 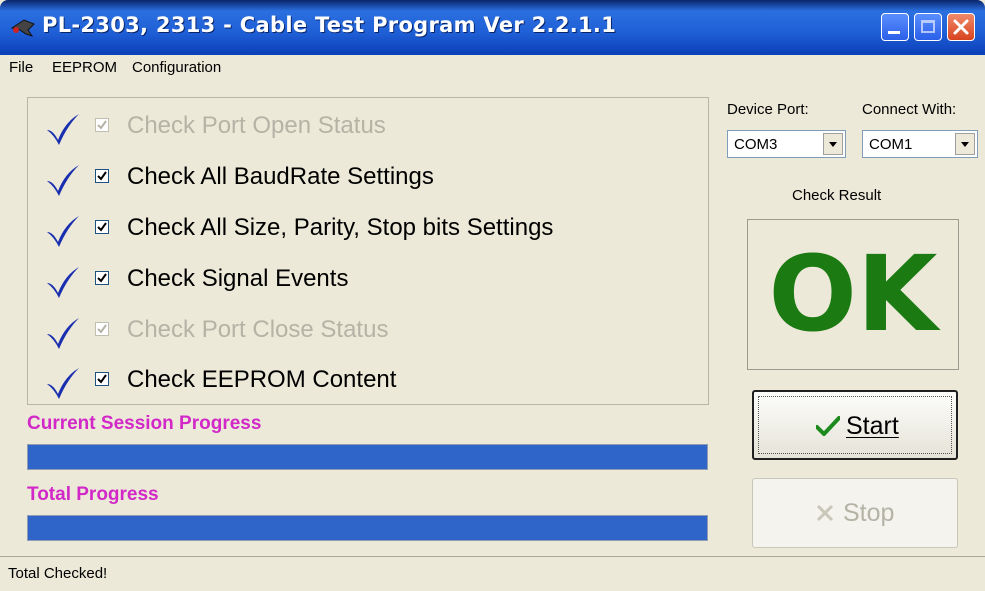 I want to click on device-port-value: COM3, so click(x=756, y=144).